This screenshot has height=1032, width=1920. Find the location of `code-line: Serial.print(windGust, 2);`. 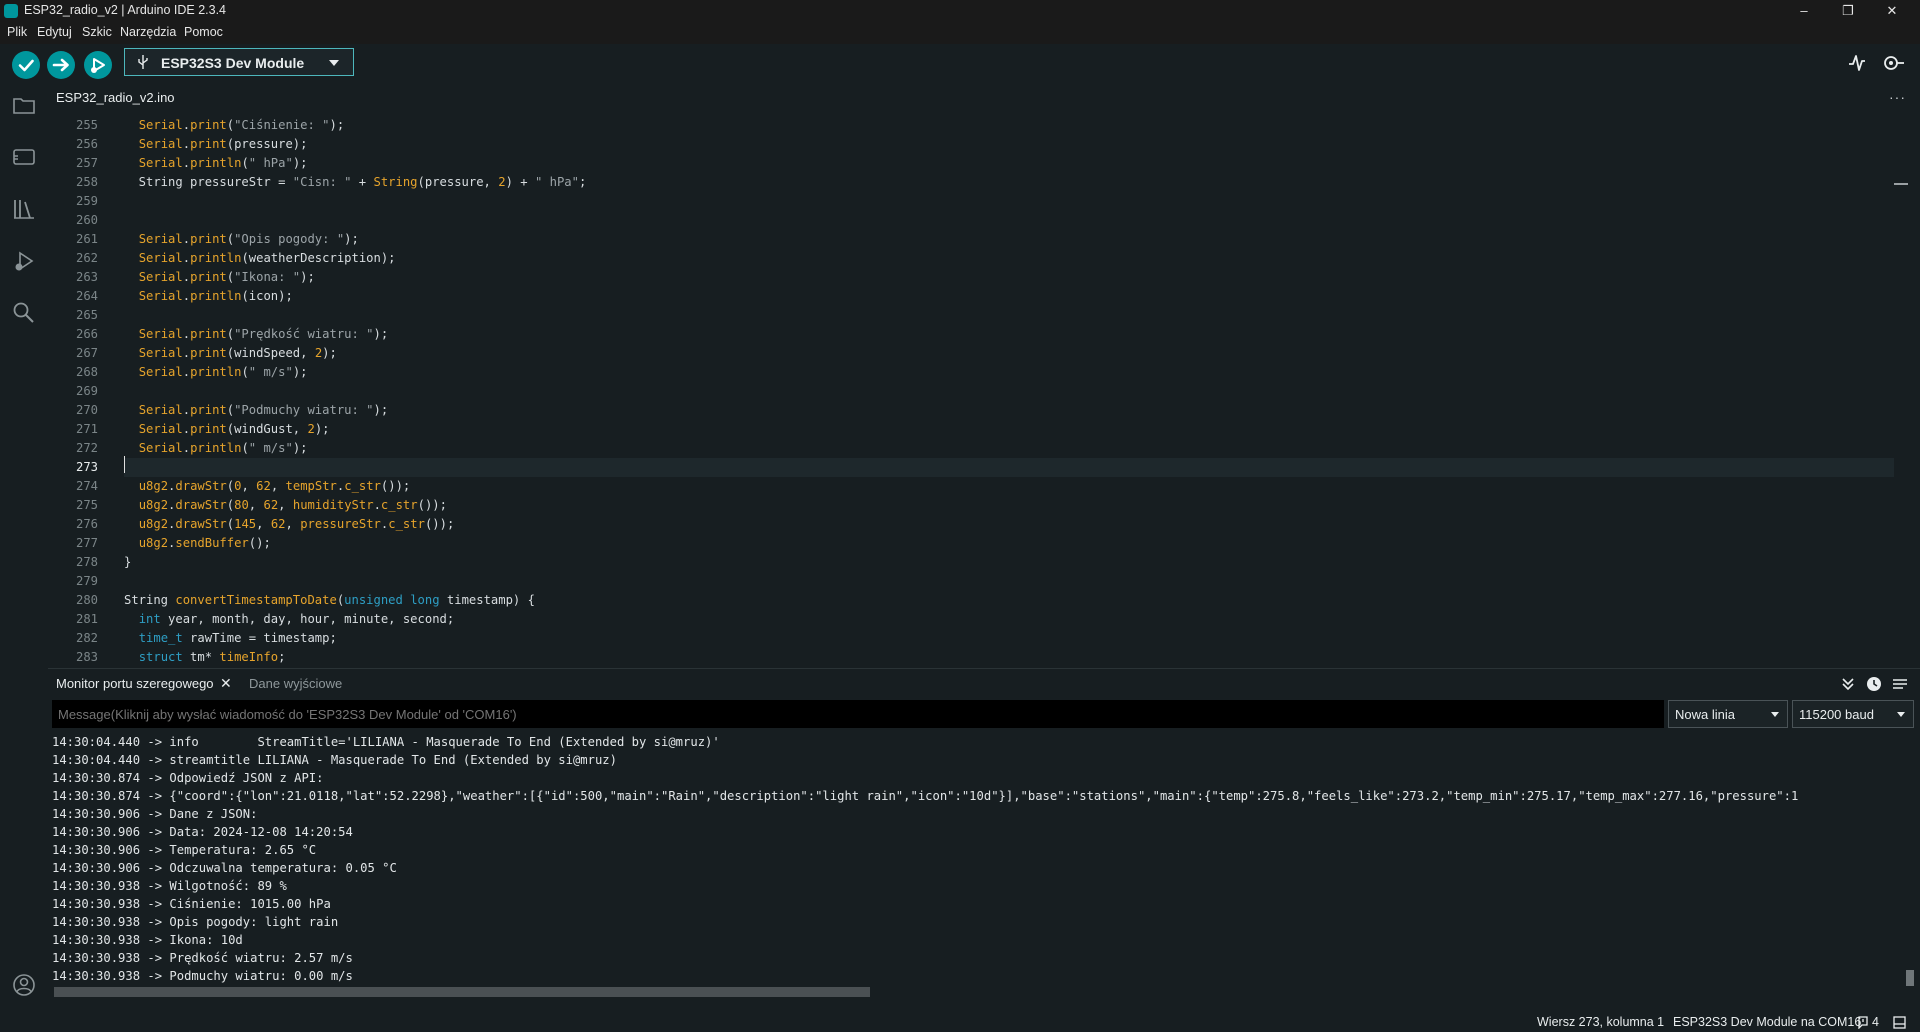

code-line: Serial.print(windGust, 2); is located at coordinates (227, 429).